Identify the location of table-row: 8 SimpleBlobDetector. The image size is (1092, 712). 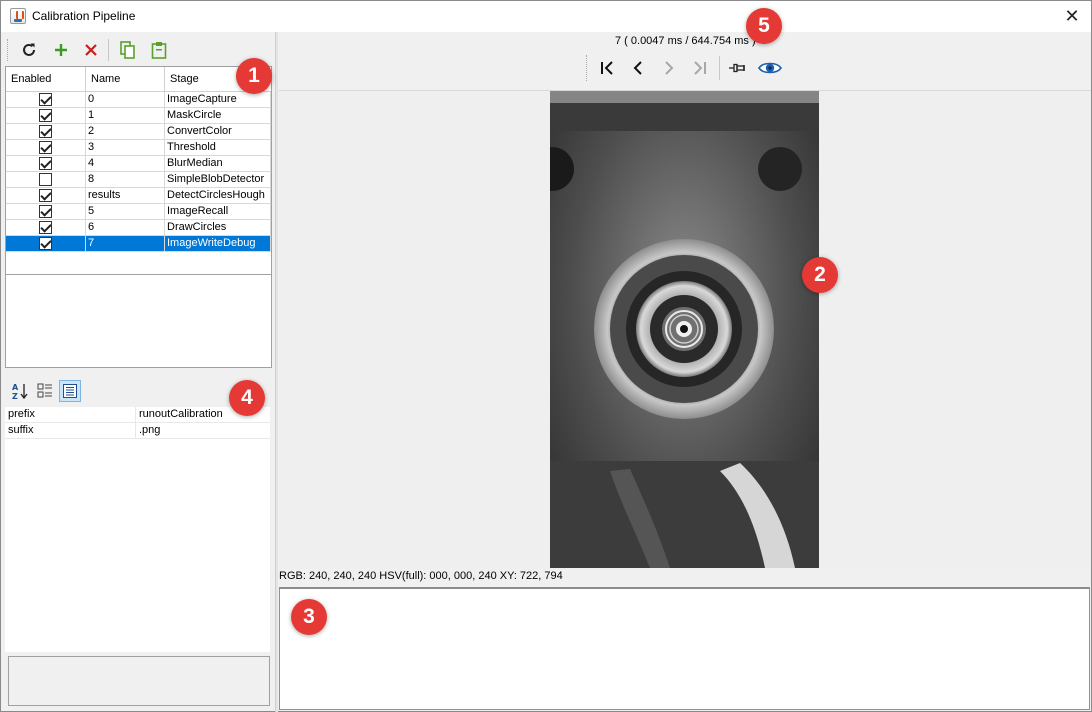
(138, 180).